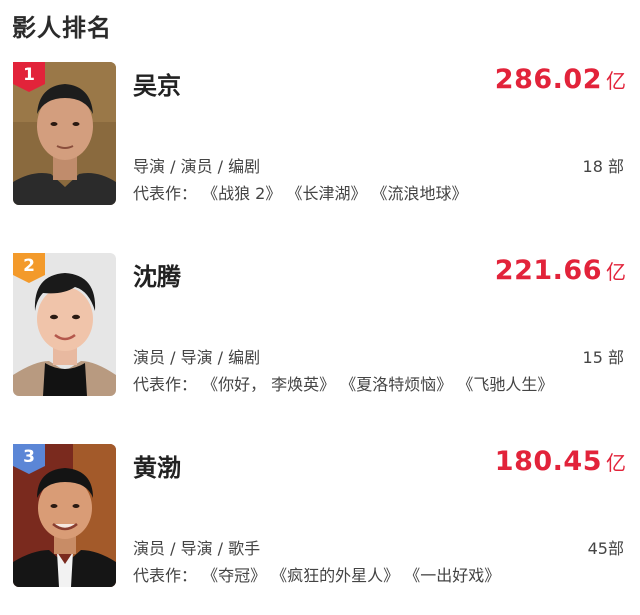 The image size is (640, 615). Describe the element at coordinates (62, 28) in the screenshot. I see `page-title: 影人排名` at that location.